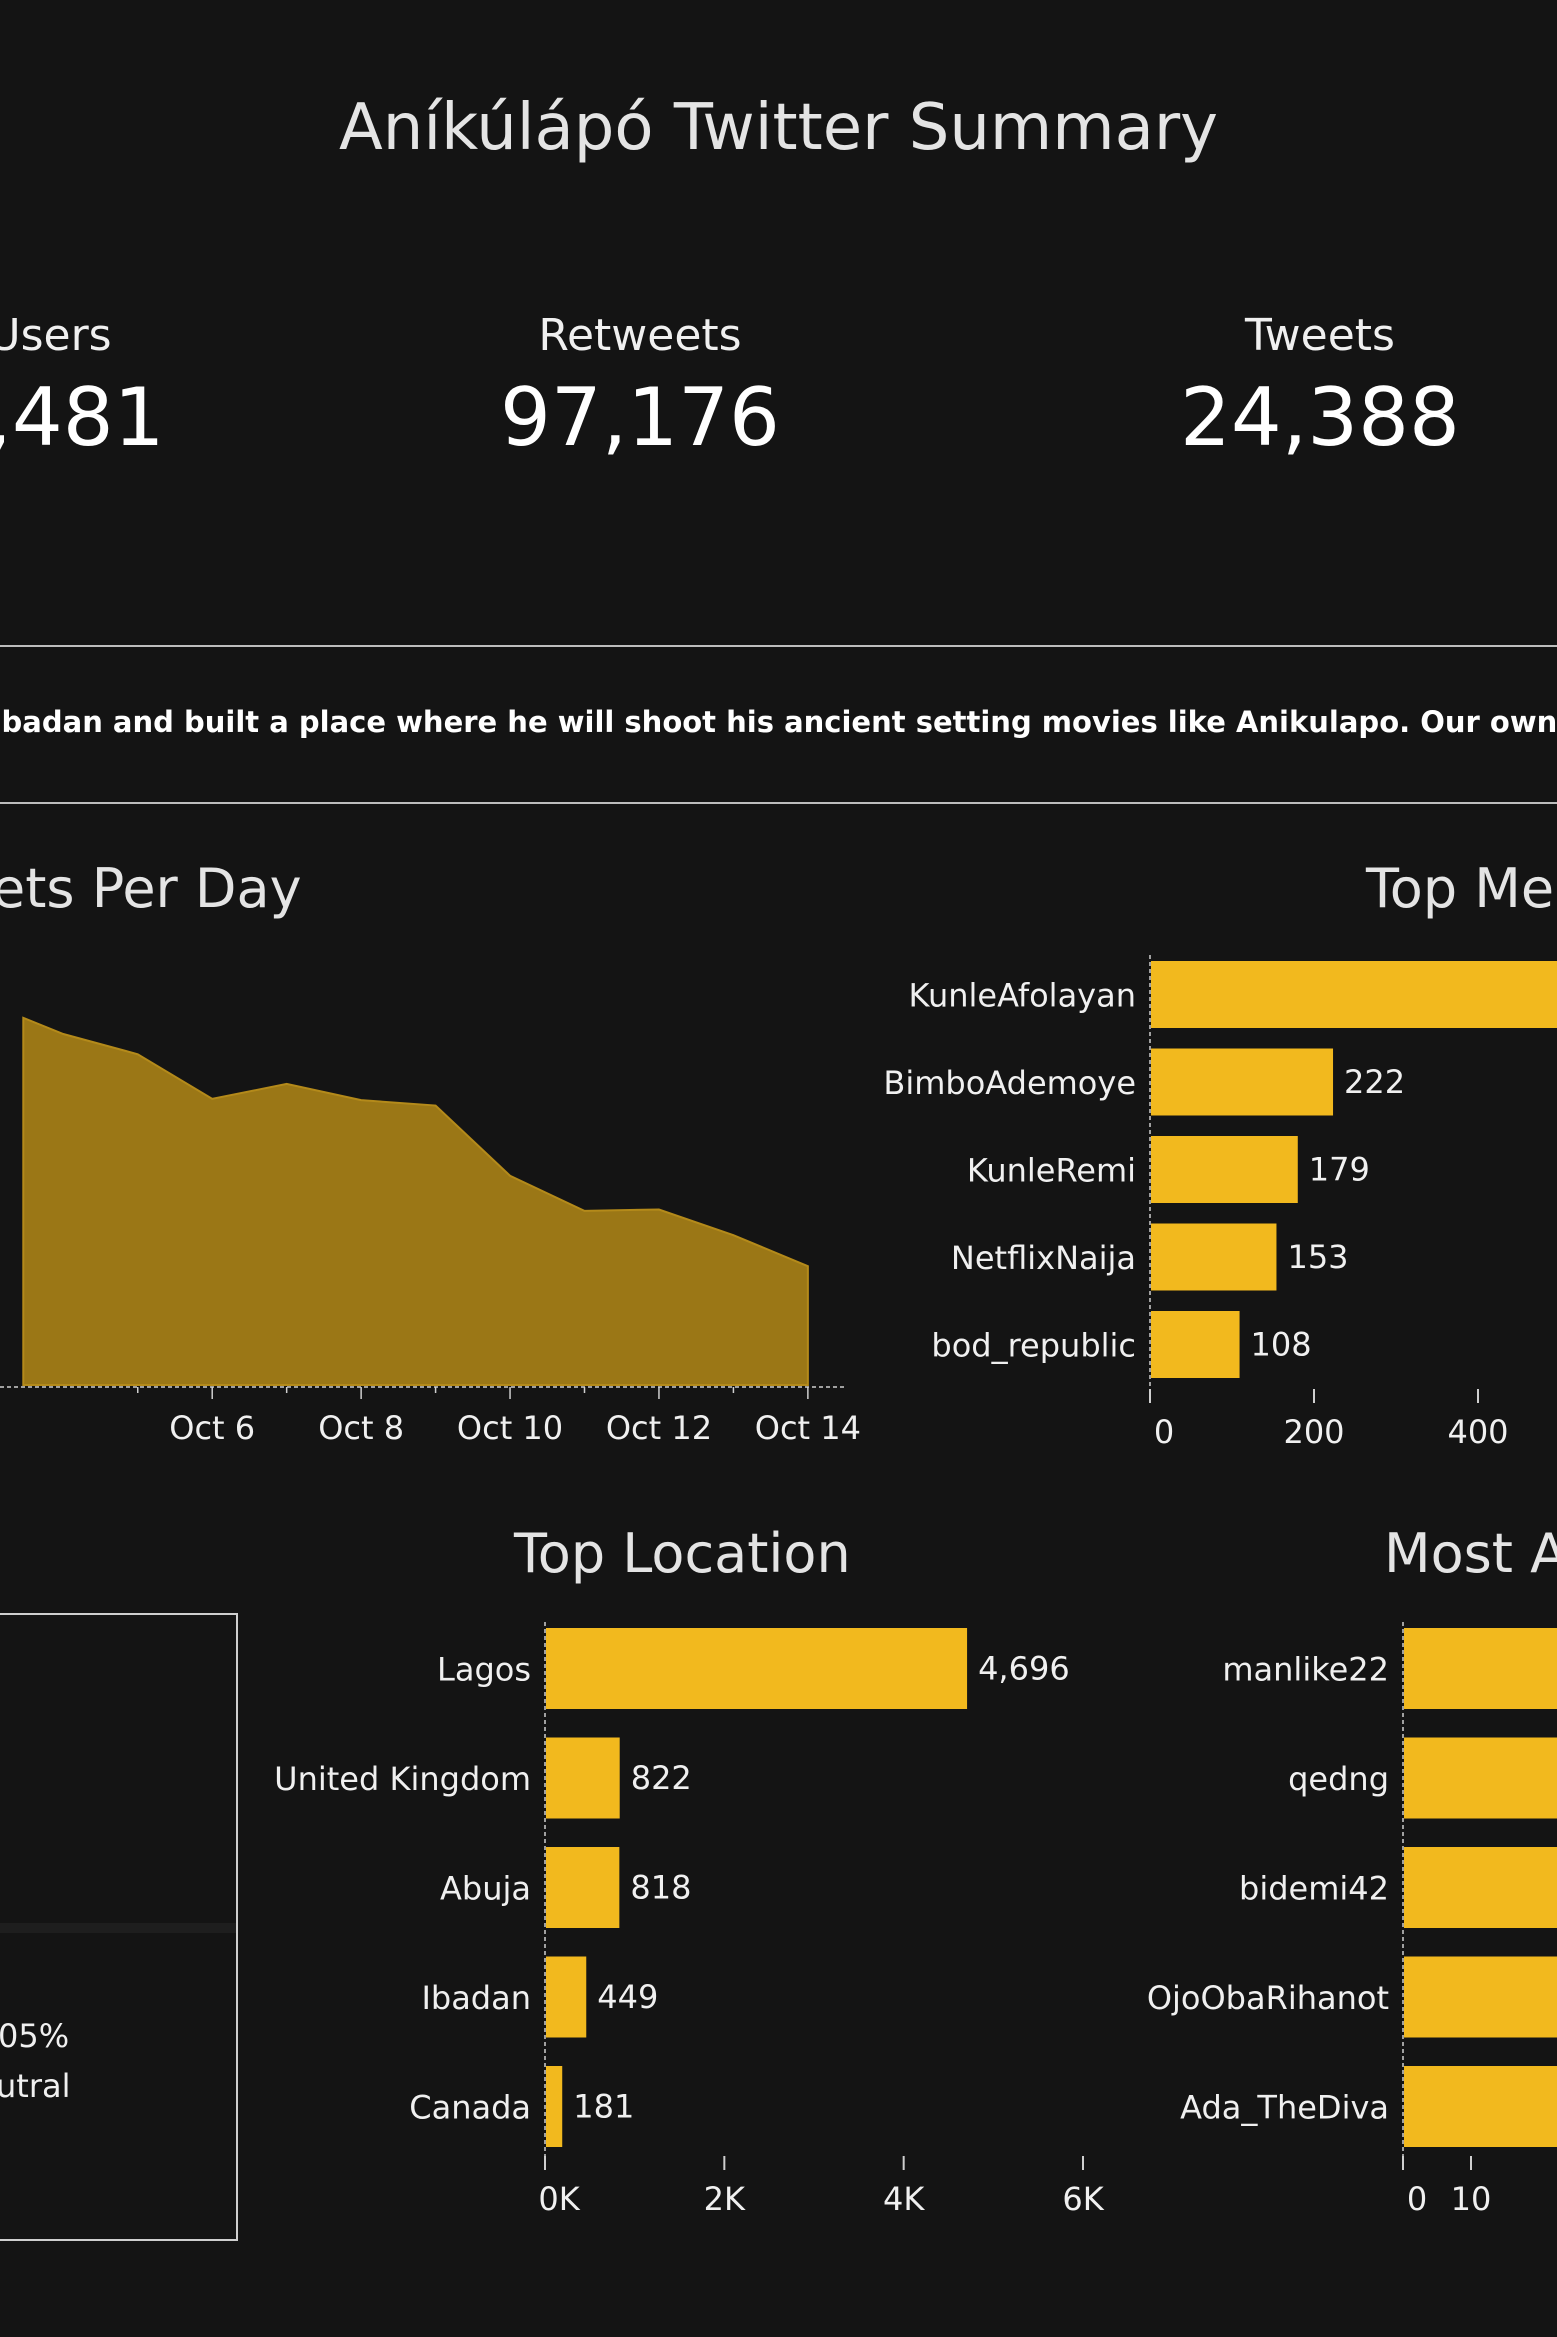  I want to click on kpi-tweets-value: 24,388, so click(1320, 417).